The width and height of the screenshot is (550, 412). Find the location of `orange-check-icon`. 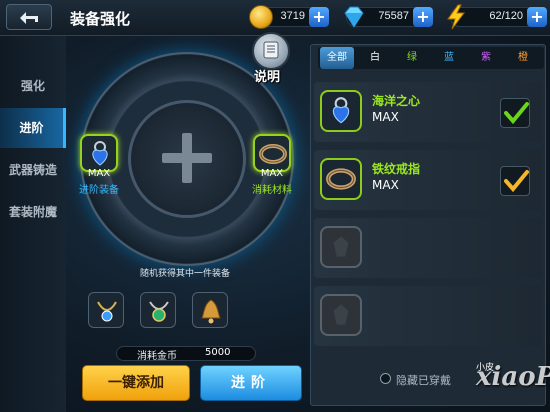

orange-check-icon is located at coordinates (516, 181).